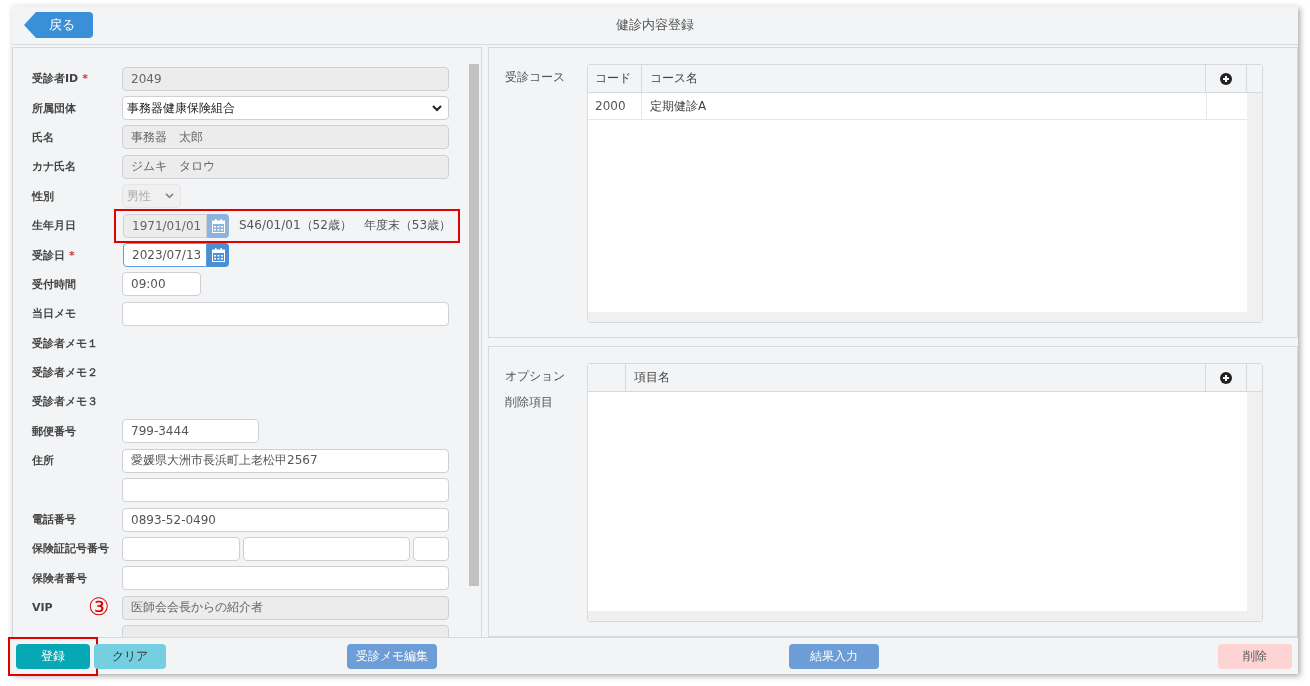 The image size is (1310, 686). I want to click on field-label: 郵便番号, so click(54, 431).